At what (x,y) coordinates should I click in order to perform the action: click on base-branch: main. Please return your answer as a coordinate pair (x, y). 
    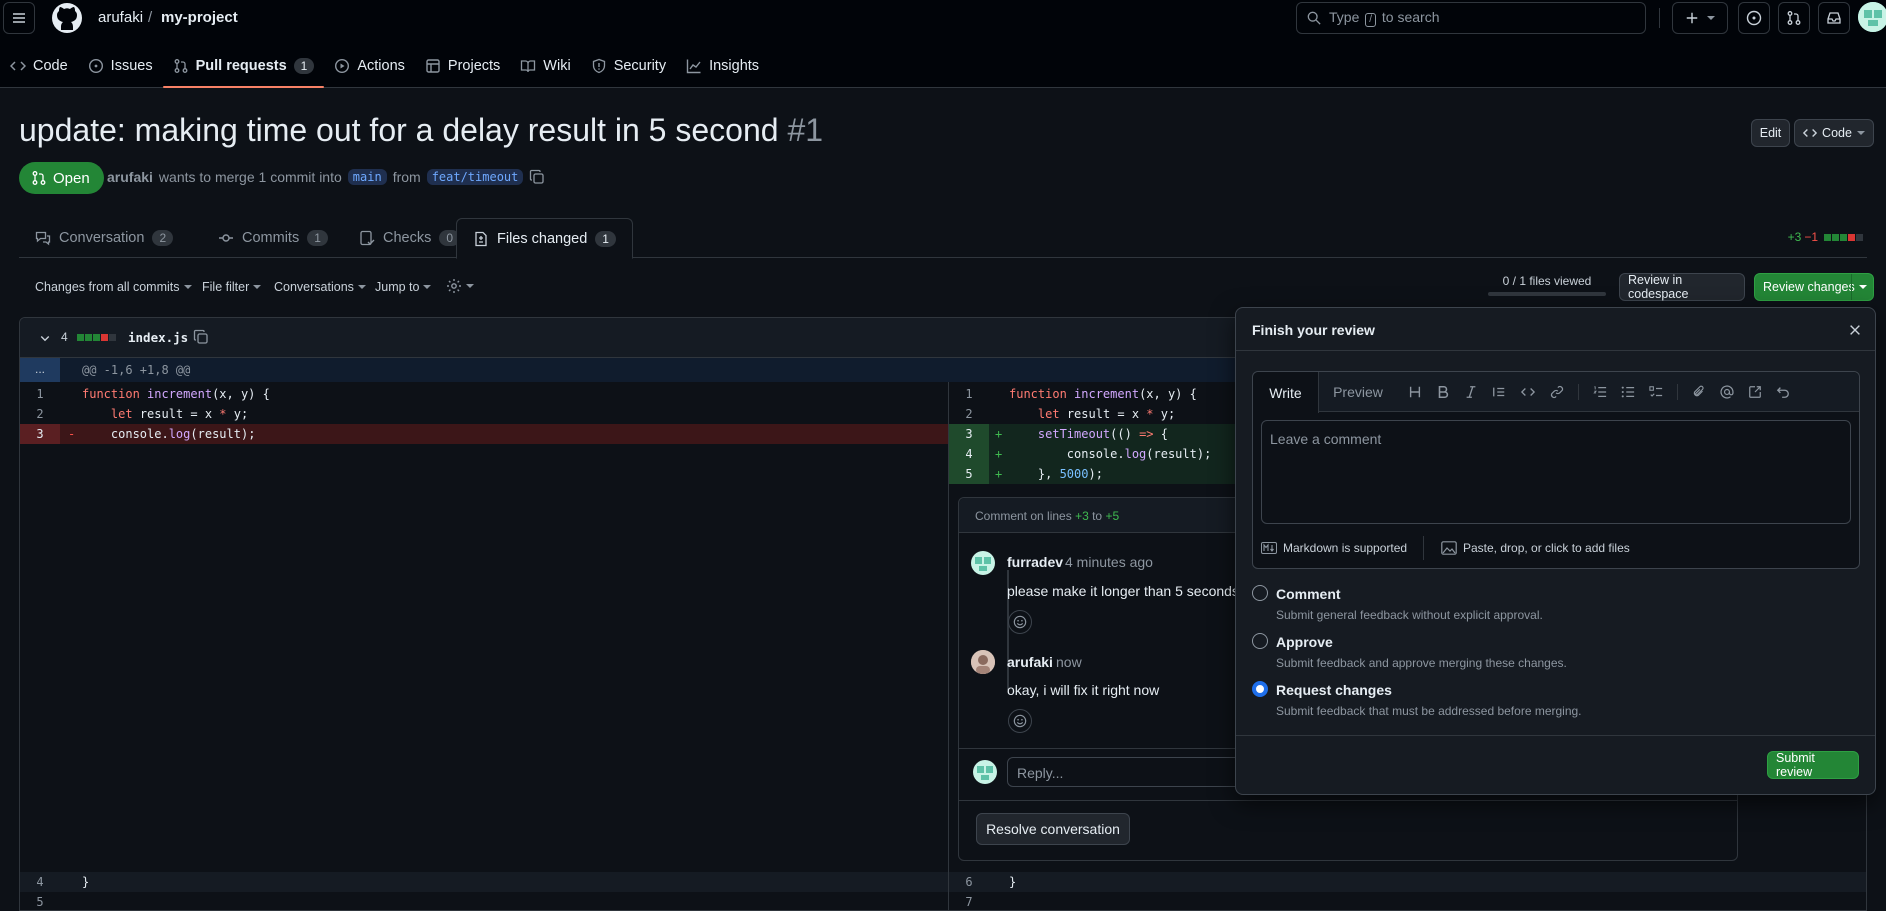
    Looking at the image, I should click on (367, 177).